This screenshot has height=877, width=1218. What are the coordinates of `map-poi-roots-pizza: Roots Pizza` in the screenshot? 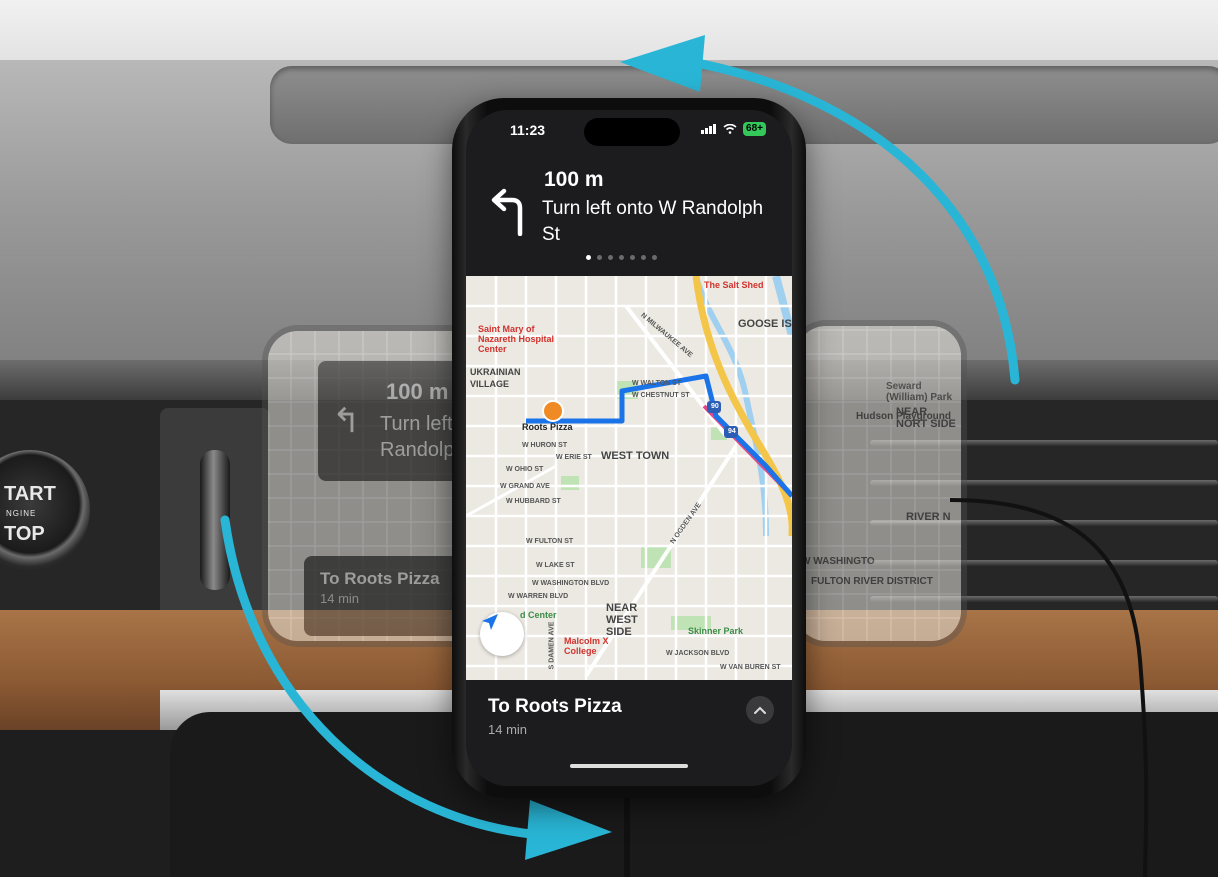 It's located at (547, 427).